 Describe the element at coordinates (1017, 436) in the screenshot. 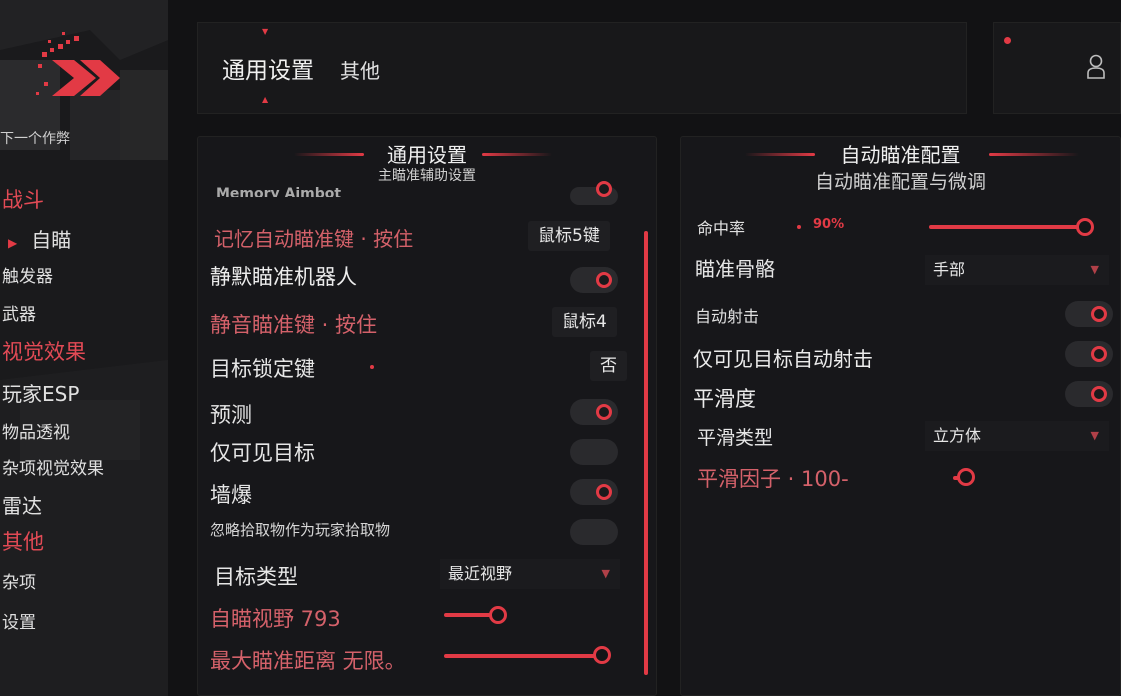

I see `smooth-type-select: 立方体 ▼` at that location.